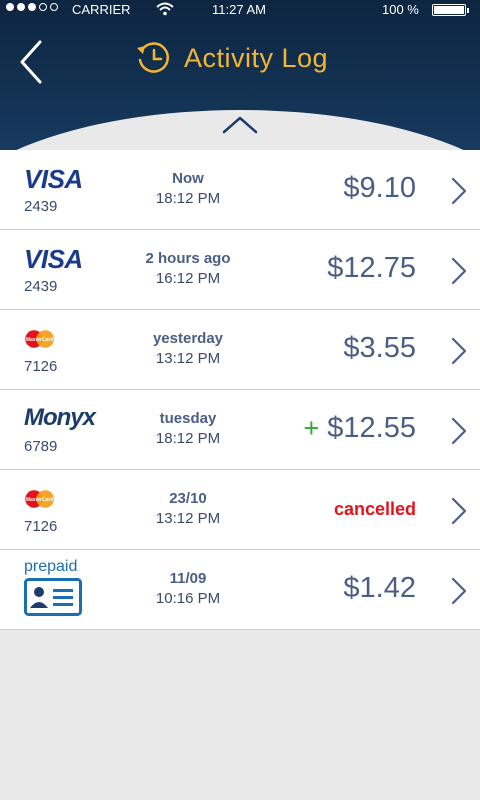  What do you see at coordinates (41, 446) in the screenshot?
I see `card-number: 6789` at bounding box center [41, 446].